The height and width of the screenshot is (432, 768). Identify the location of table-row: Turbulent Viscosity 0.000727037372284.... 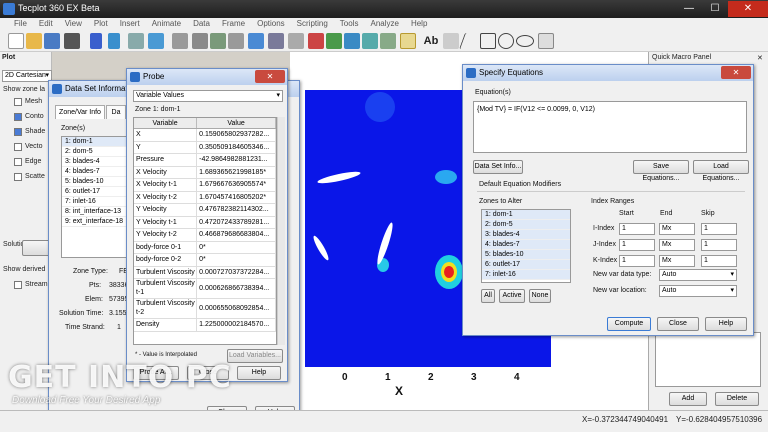
(205, 272).